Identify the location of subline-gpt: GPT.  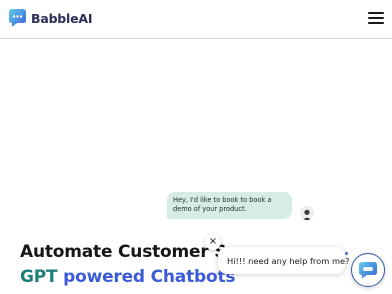
(39, 277).